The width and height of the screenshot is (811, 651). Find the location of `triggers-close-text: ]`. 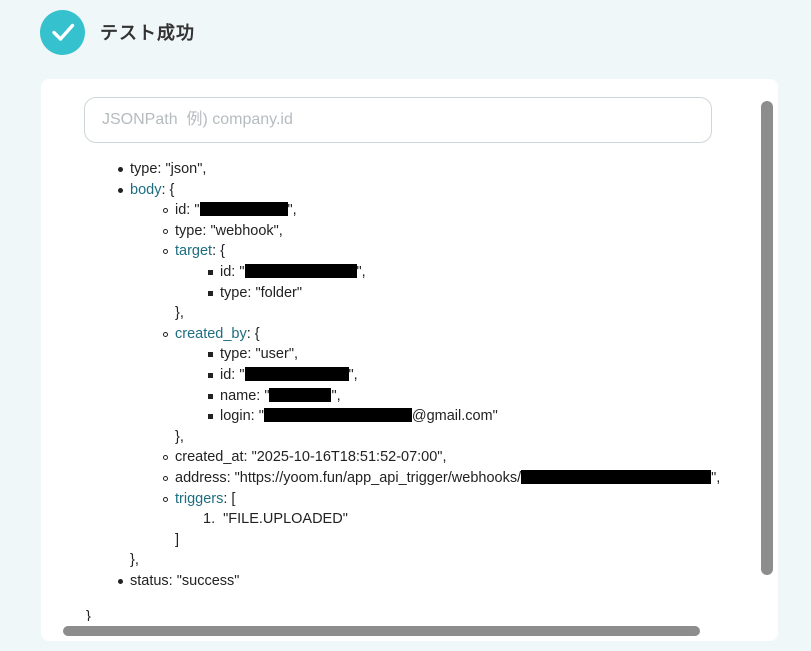

triggers-close-text: ] is located at coordinates (177, 539).